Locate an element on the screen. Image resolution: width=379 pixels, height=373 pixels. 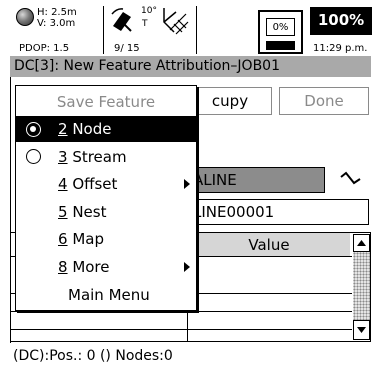
menu-item-label: 6 Map is located at coordinates (81, 239).